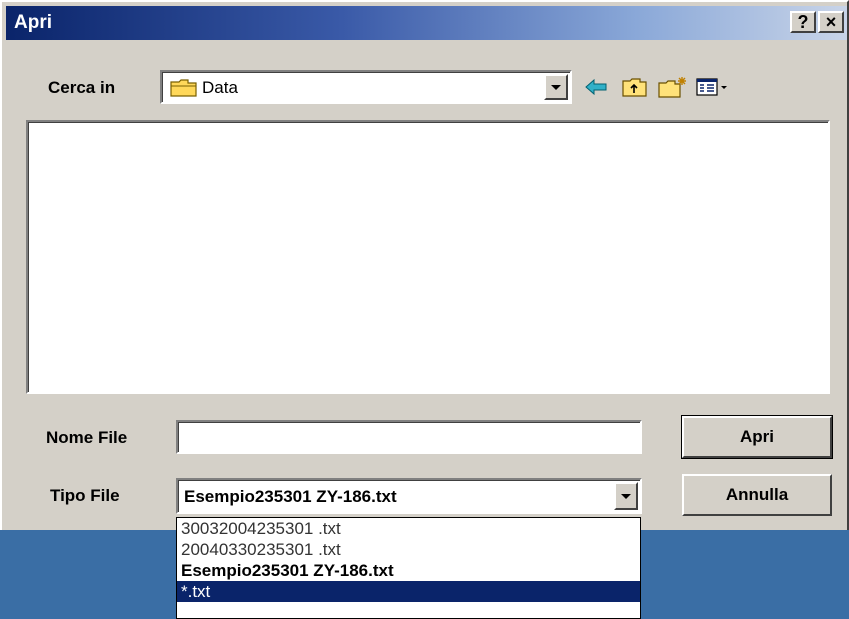  I want to click on up-folder-button, so click(635, 87).